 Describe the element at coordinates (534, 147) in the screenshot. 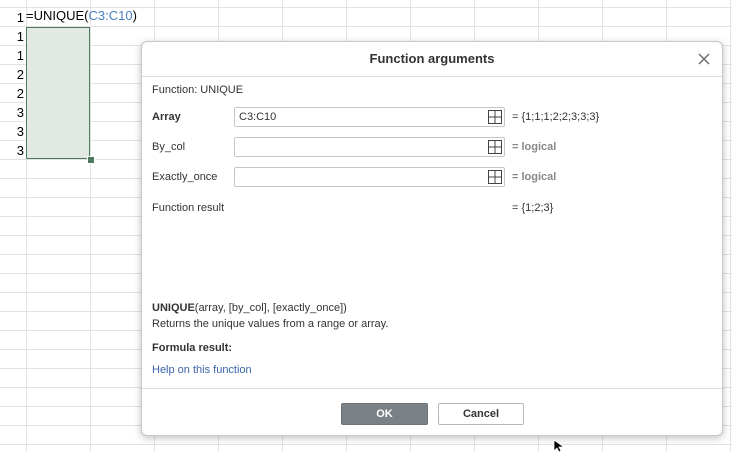

I see `by-col-result: = logical` at that location.